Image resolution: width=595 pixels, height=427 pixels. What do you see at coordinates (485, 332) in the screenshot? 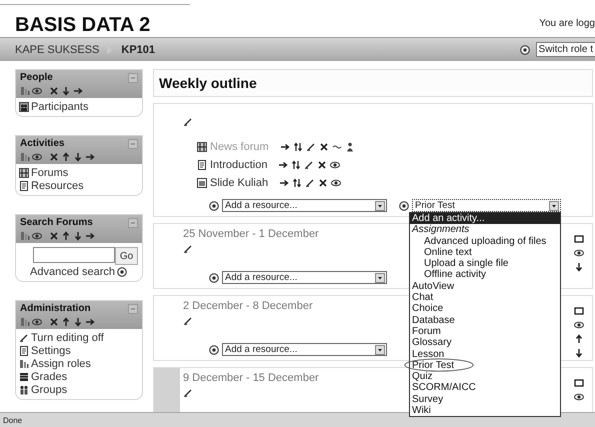
I see `dropdown-option: Forum` at bounding box center [485, 332].